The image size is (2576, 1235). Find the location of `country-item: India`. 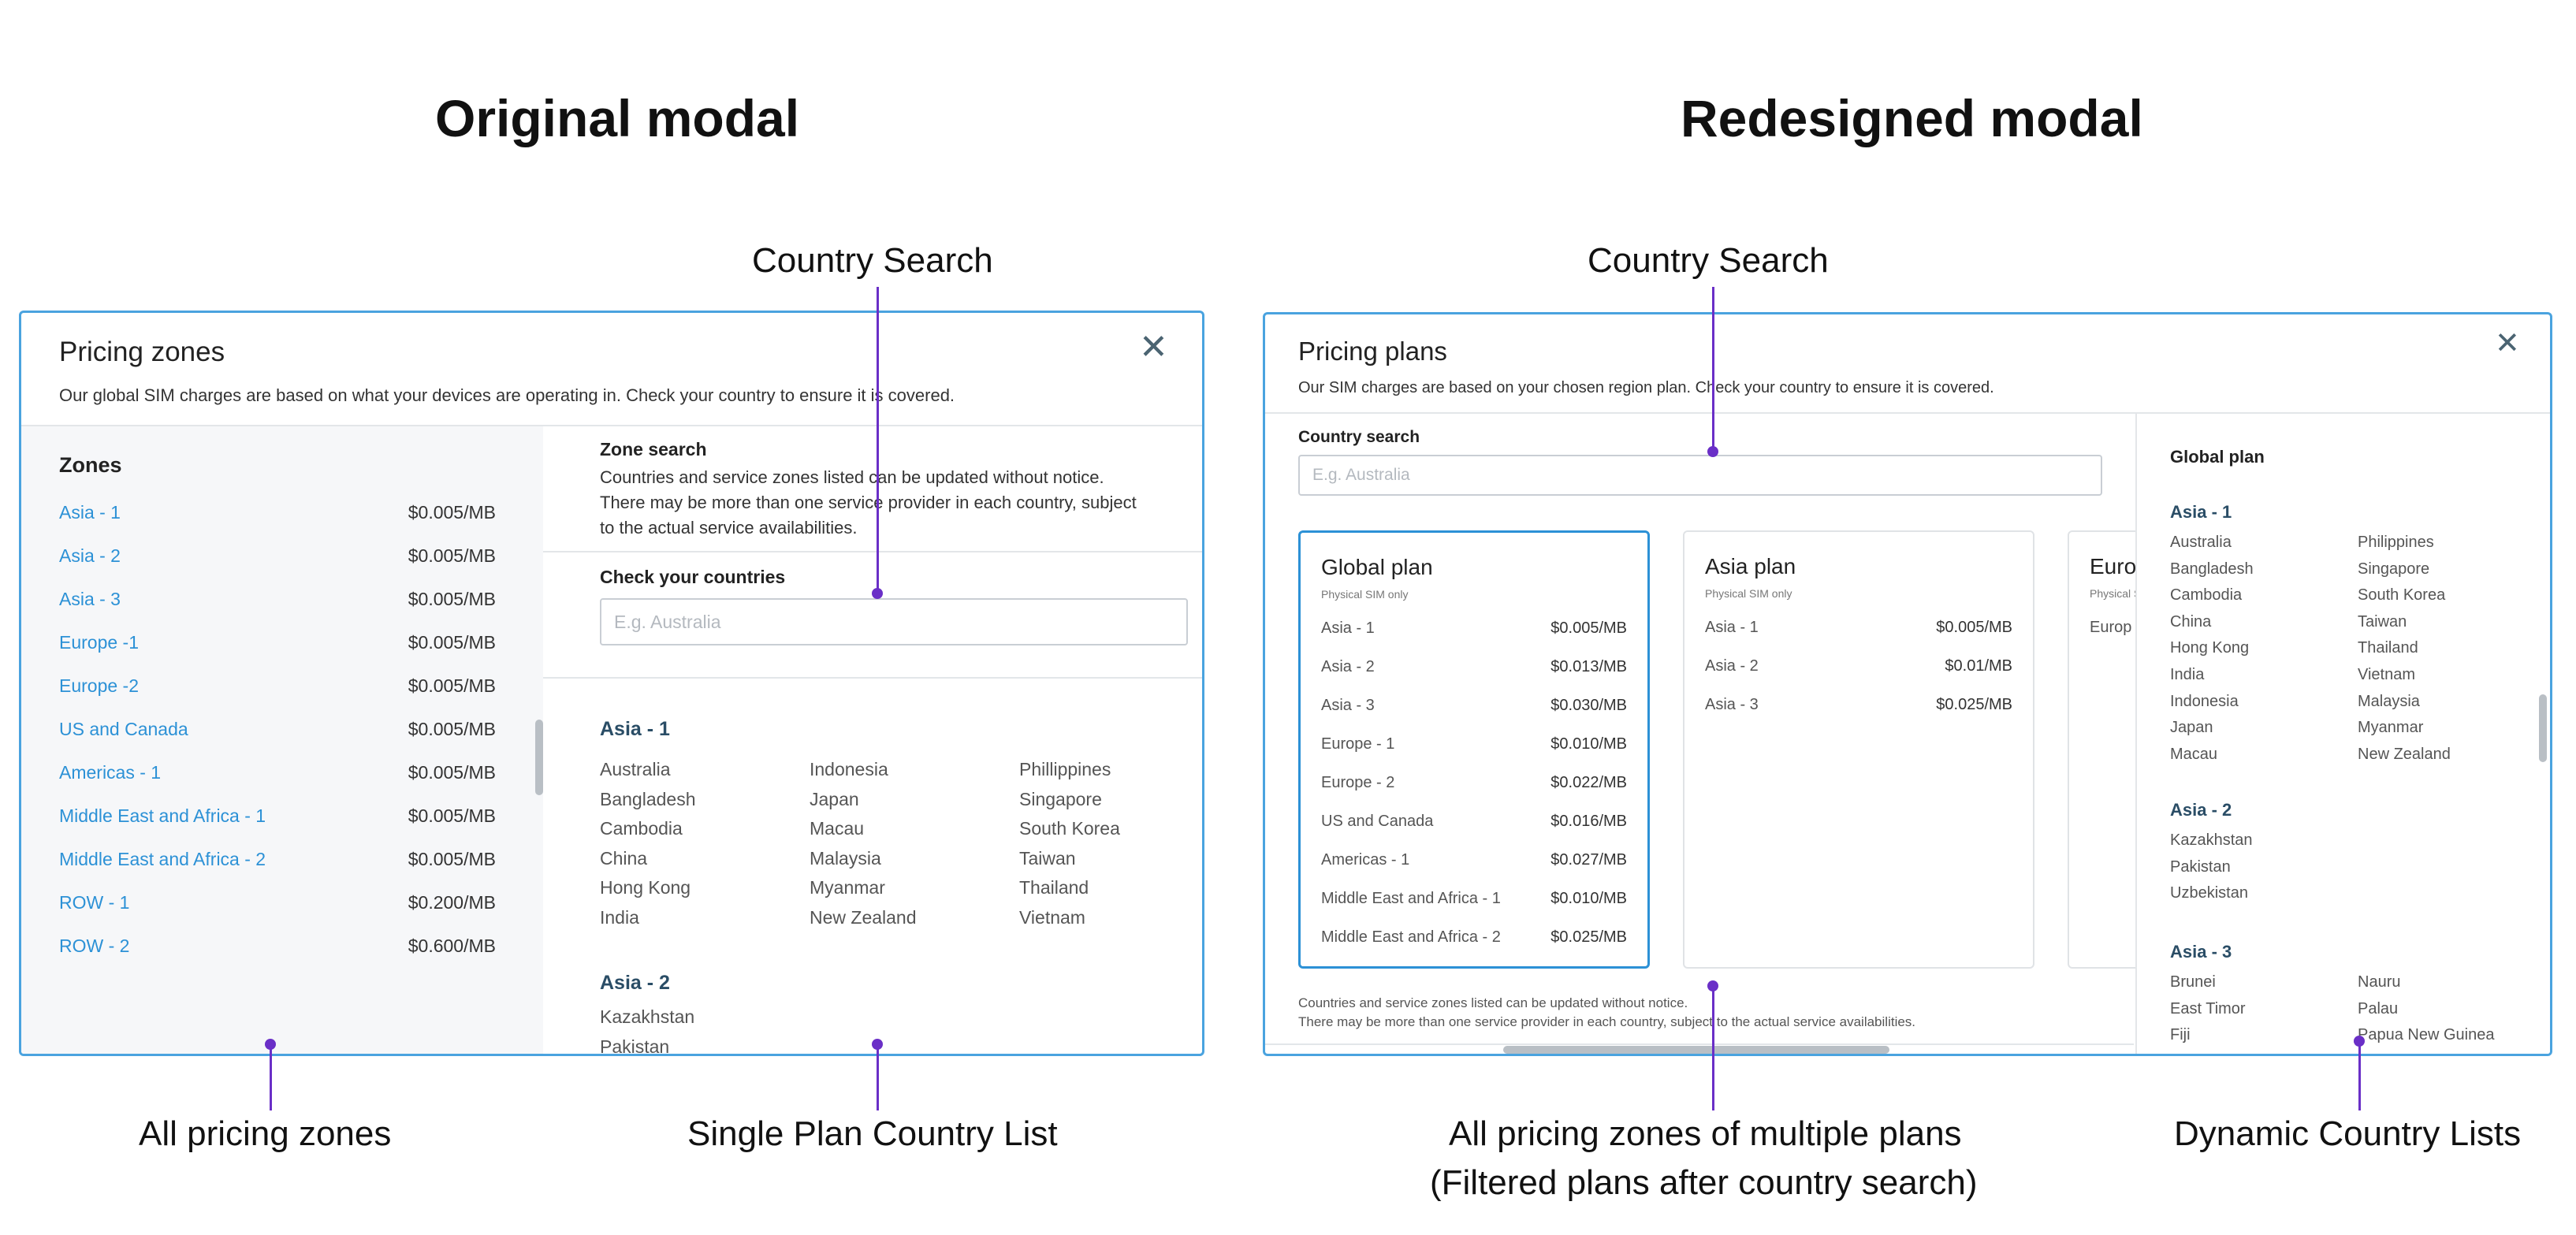

country-item: India is located at coordinates (619, 918).